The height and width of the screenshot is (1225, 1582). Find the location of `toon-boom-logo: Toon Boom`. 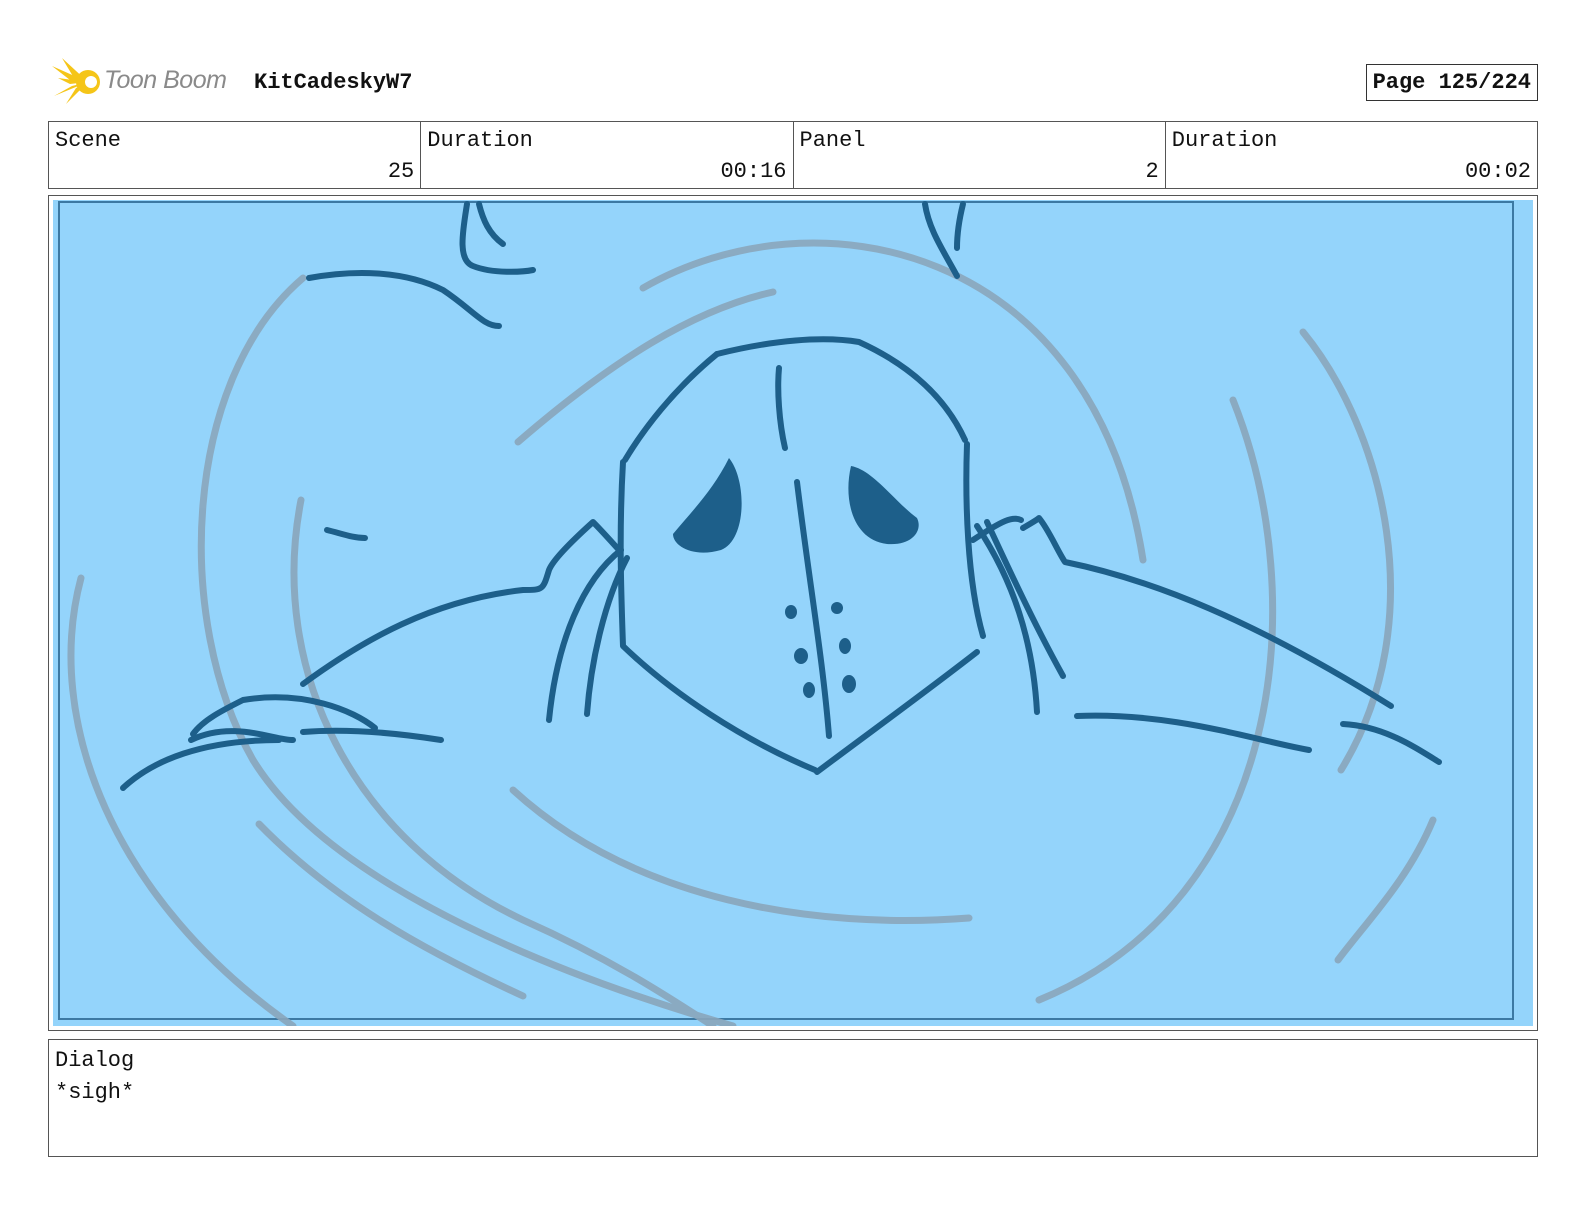

toon-boom-logo: Toon Boom is located at coordinates (148, 82).